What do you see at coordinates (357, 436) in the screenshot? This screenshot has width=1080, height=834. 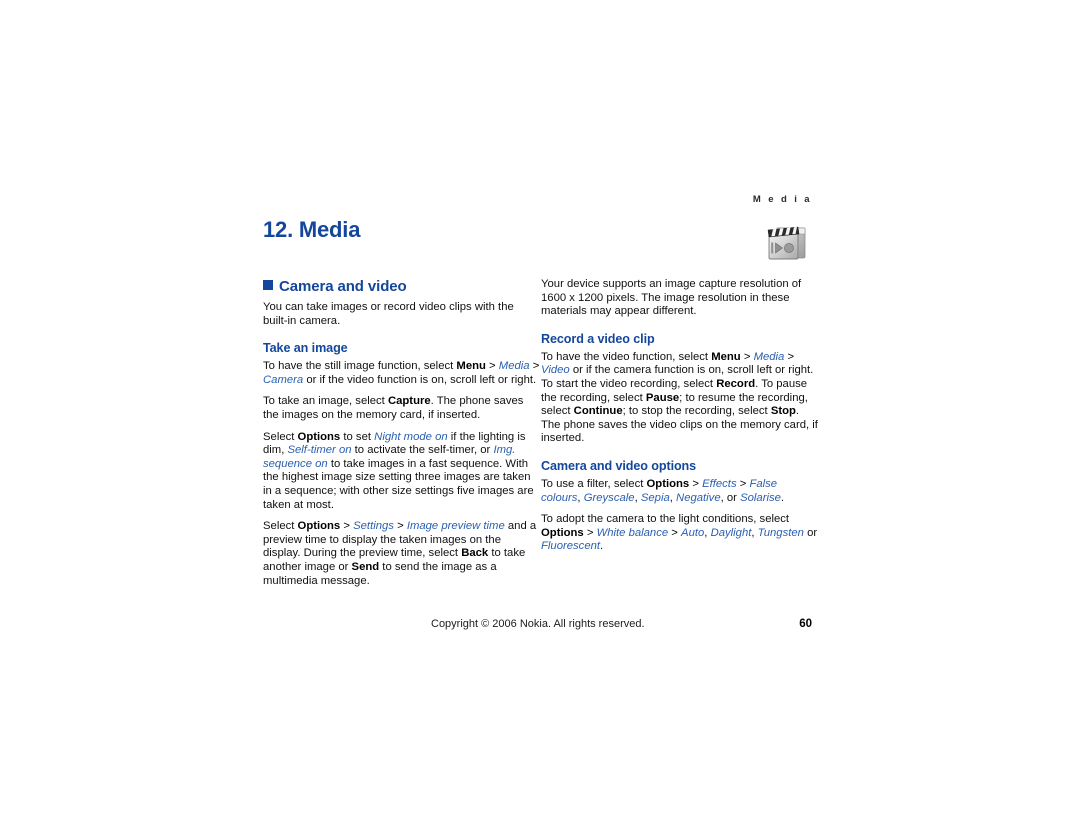 I see `text-run: to set` at bounding box center [357, 436].